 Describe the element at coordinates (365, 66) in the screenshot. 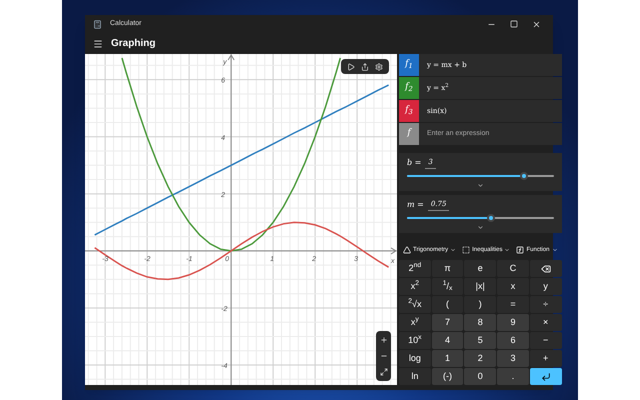

I see `share-icon` at that location.